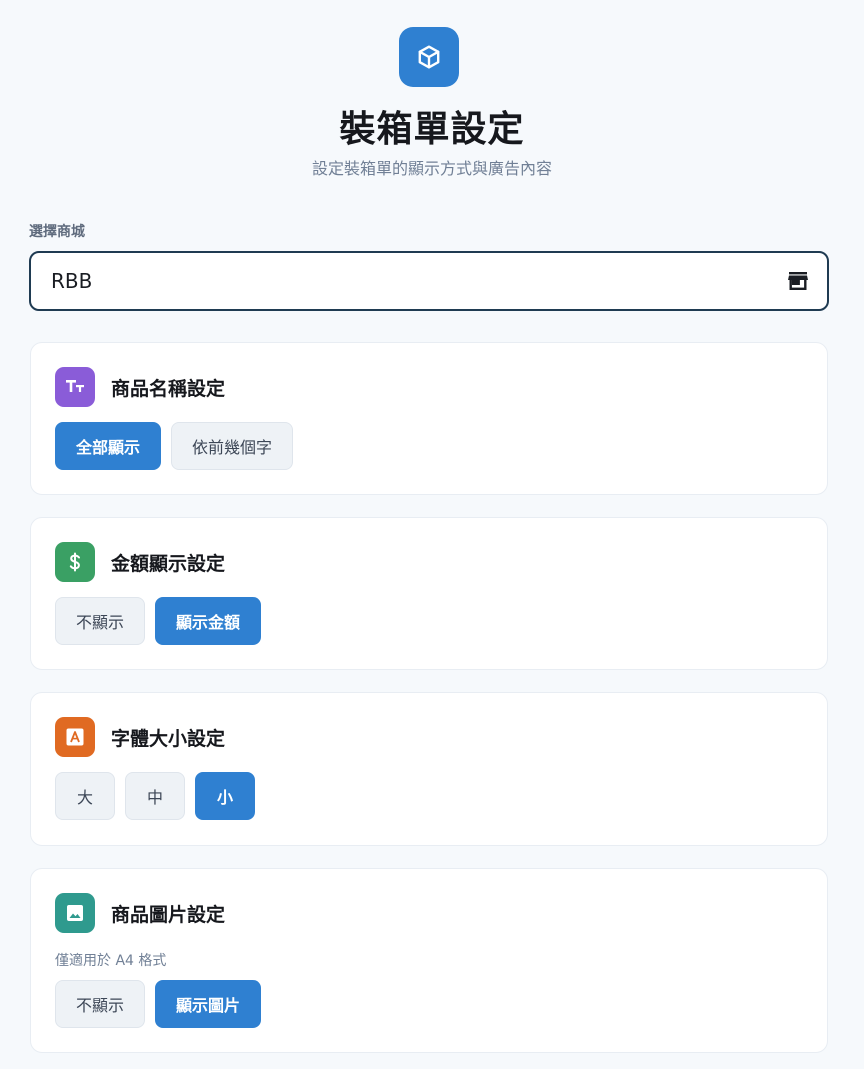 The height and width of the screenshot is (1069, 864). Describe the element at coordinates (232, 446) in the screenshot. I see `first-n-chars-button: 依前幾個字` at that location.